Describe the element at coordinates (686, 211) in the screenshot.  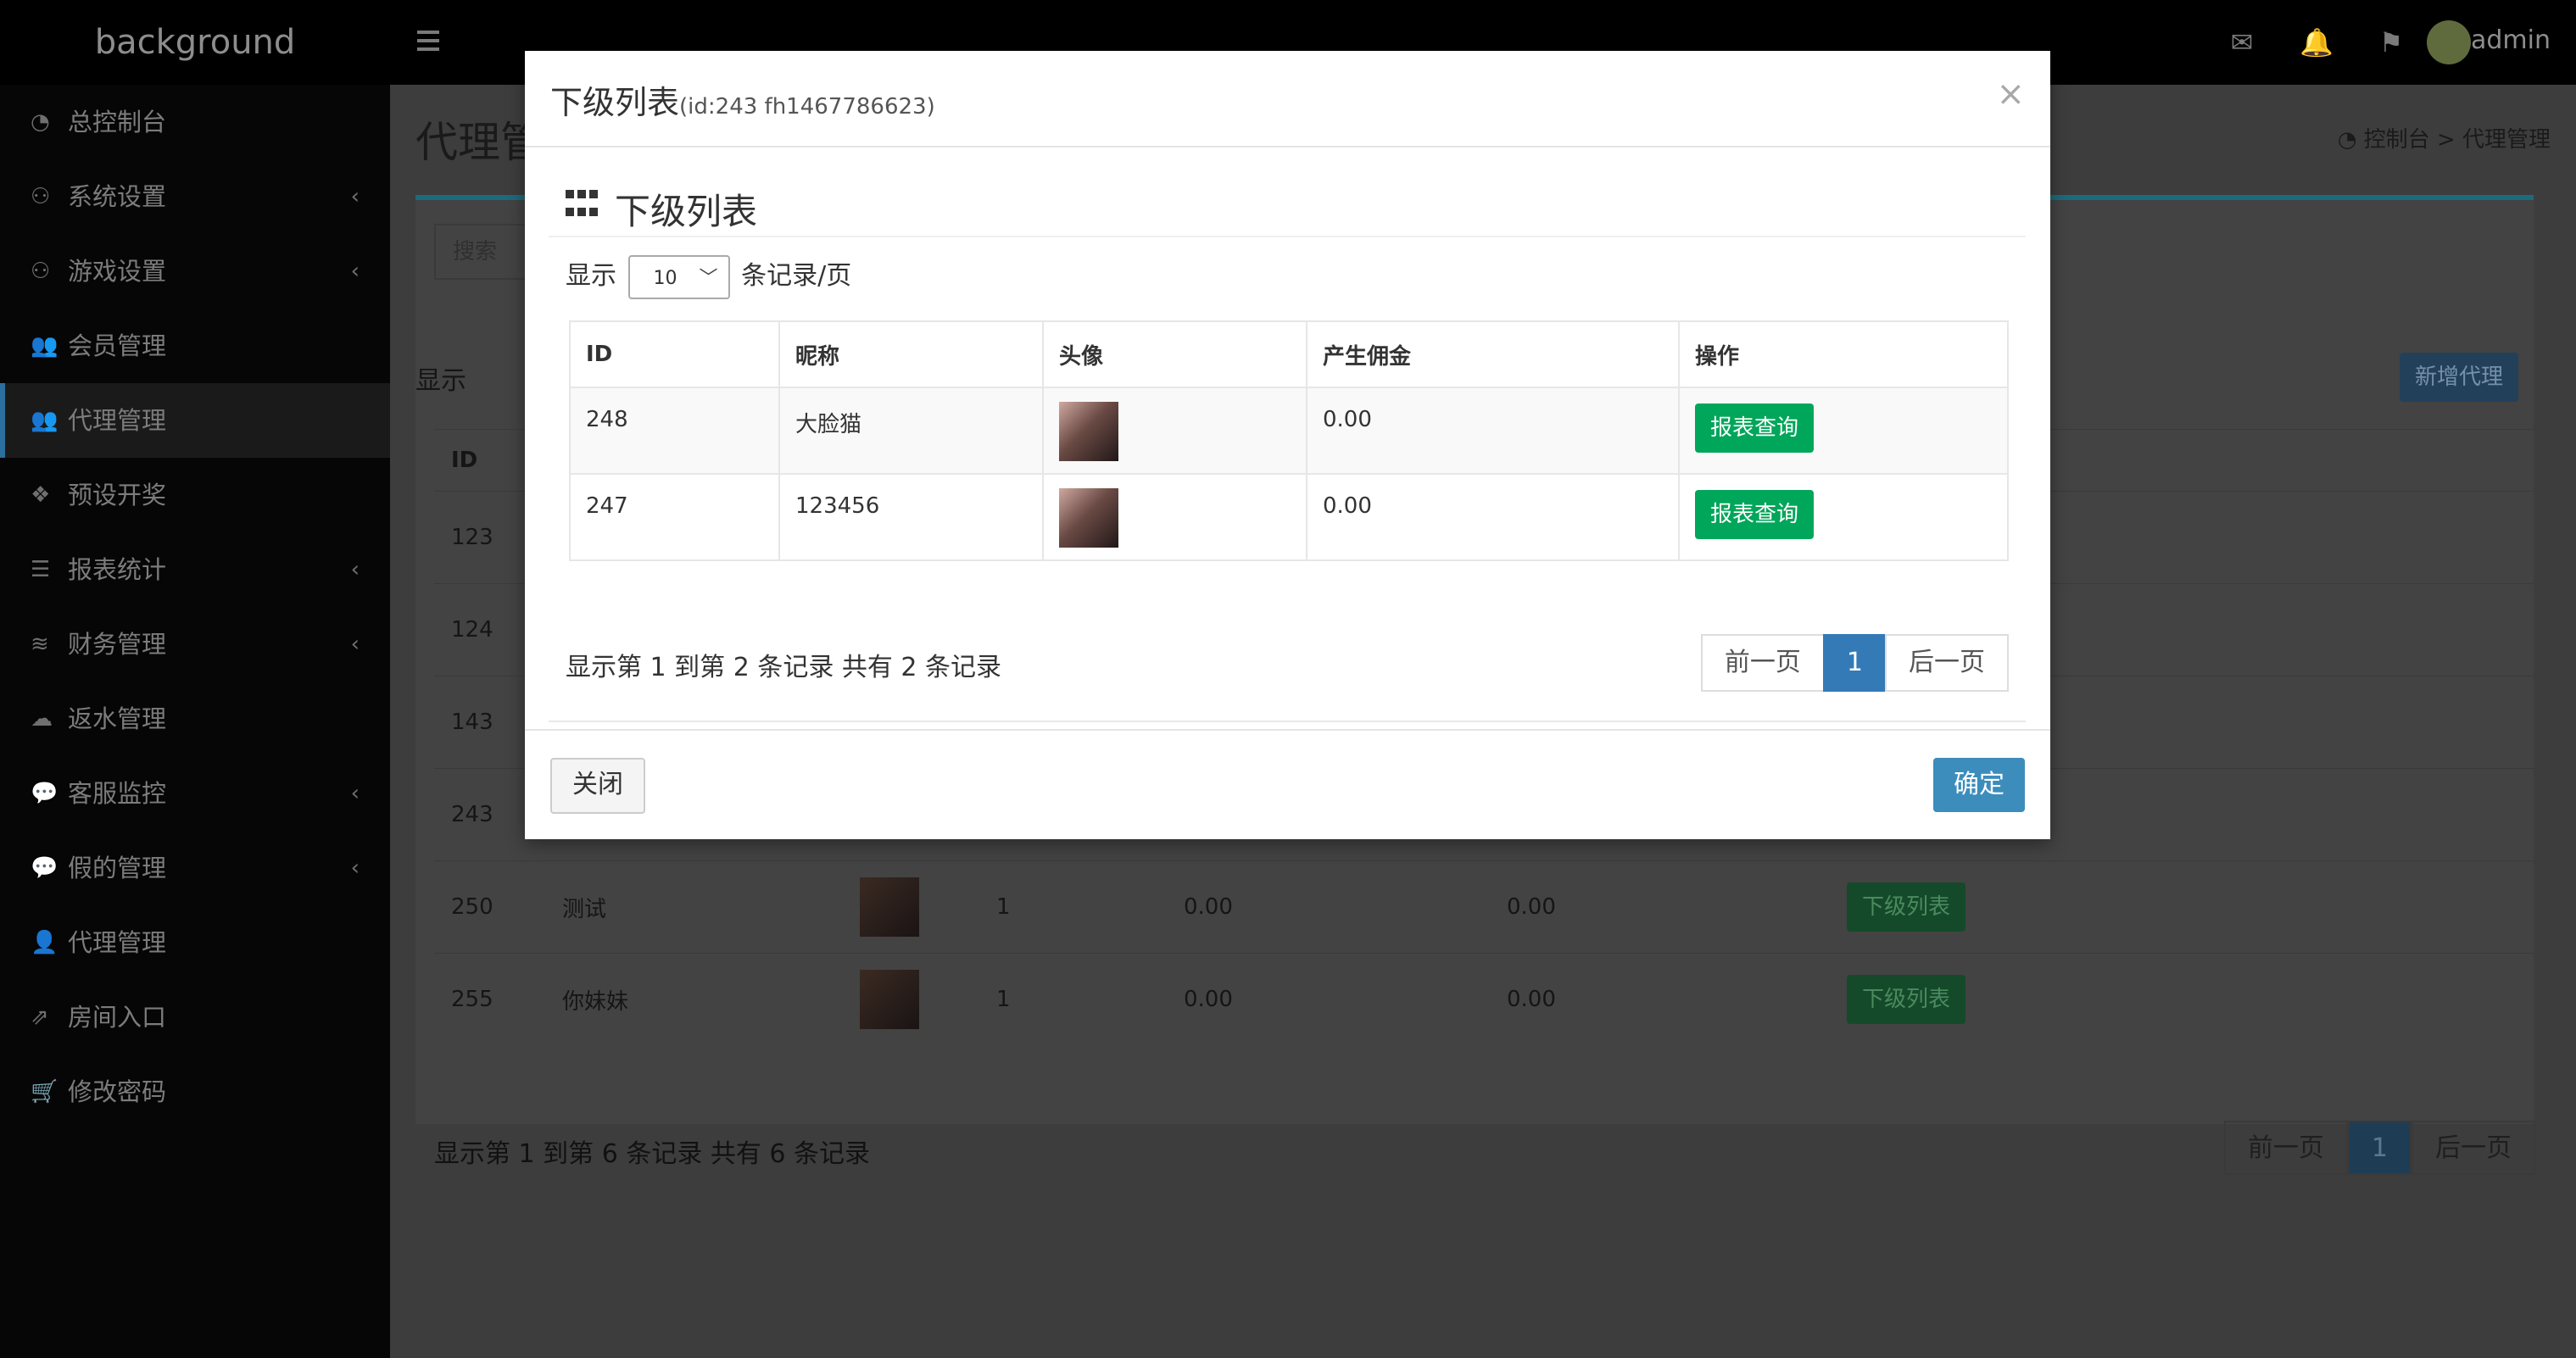
I see `panel-title: 下级列表` at that location.